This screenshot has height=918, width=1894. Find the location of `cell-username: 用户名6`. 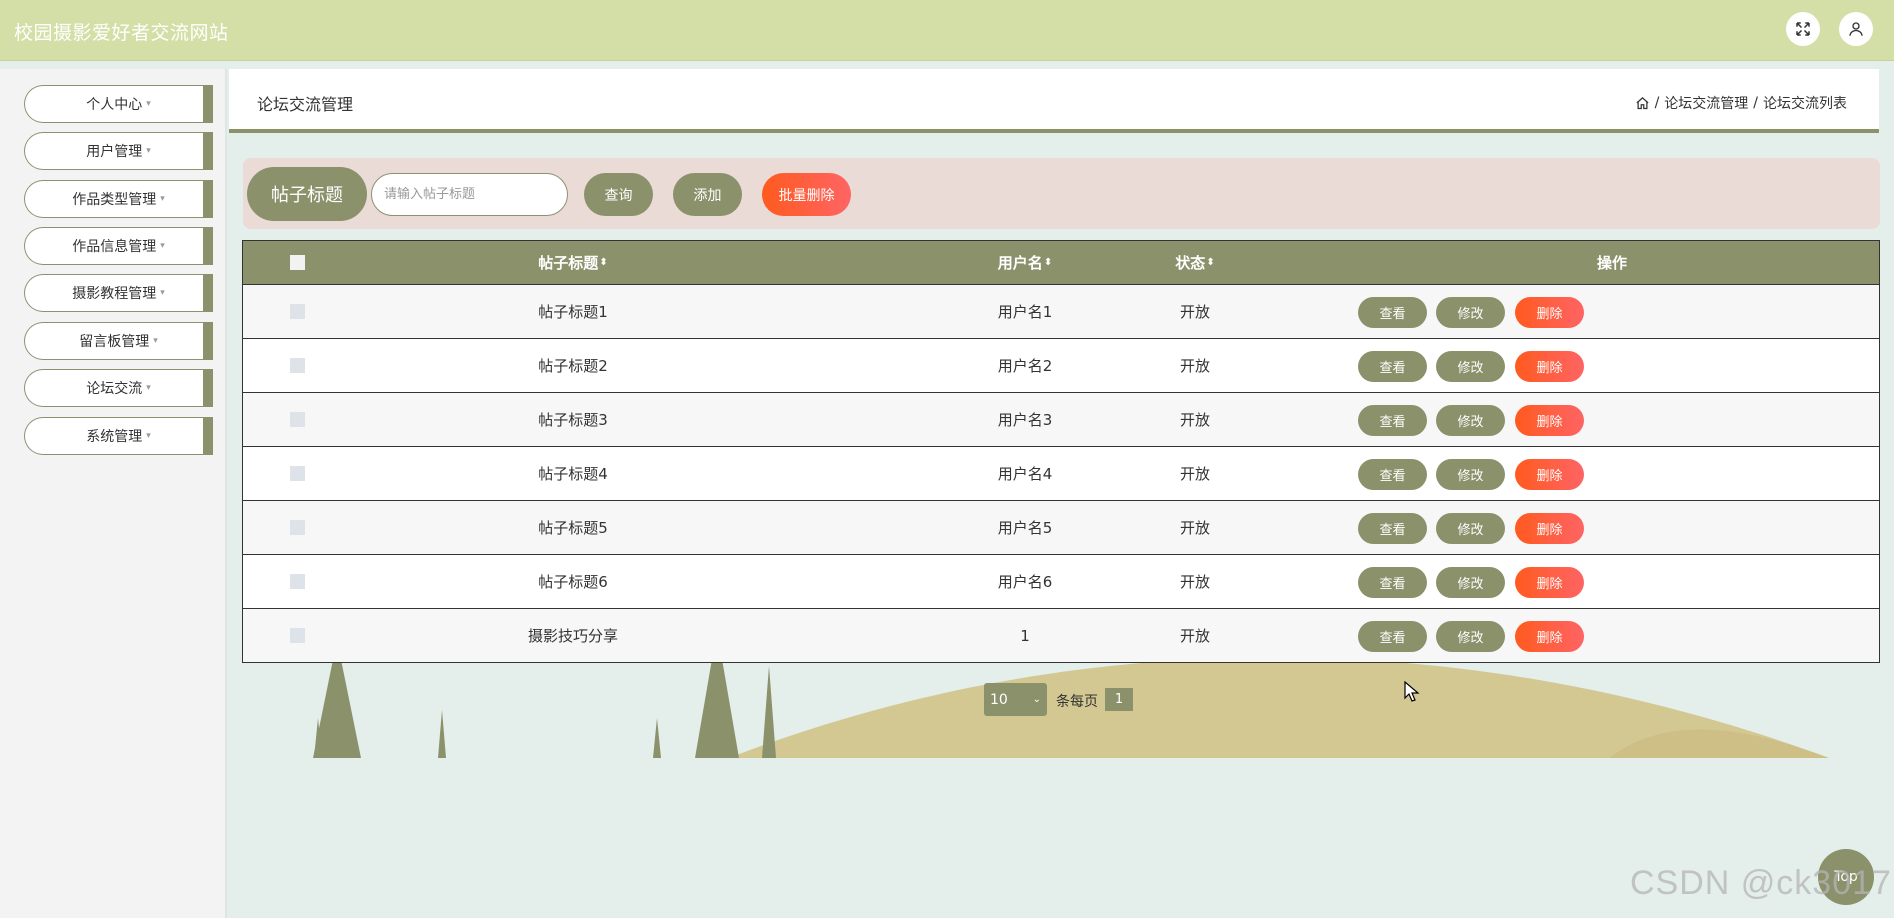

cell-username: 用户名6 is located at coordinates (1025, 582).